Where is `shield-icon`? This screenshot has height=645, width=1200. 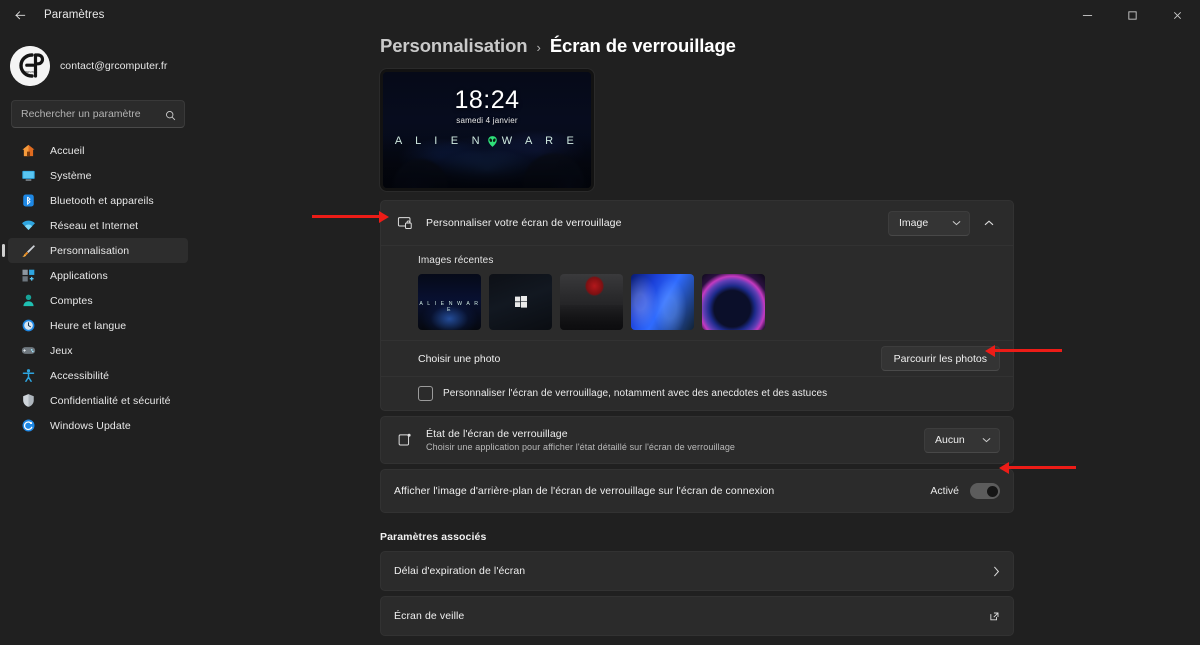
shield-icon is located at coordinates (28, 400).